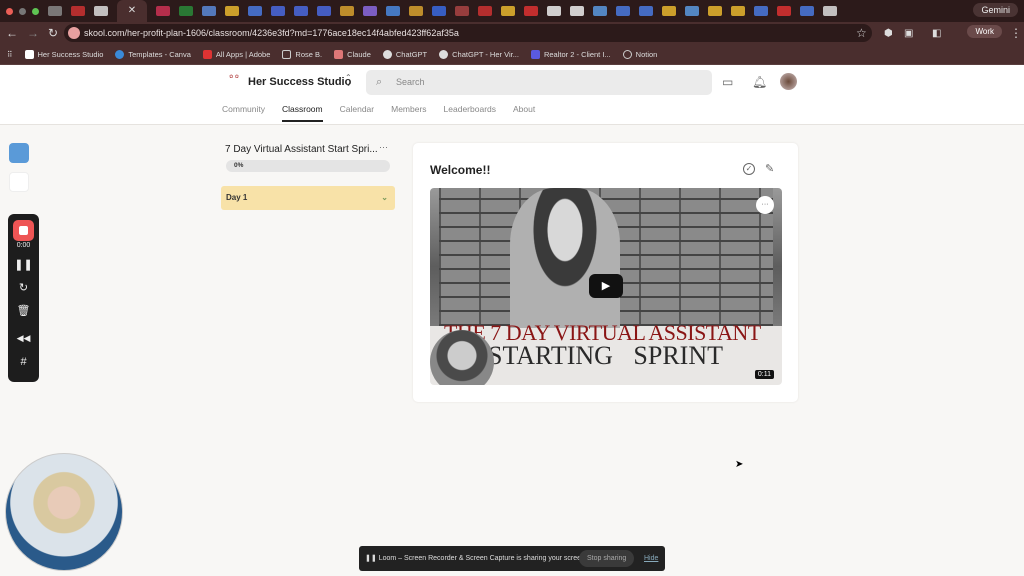 The width and height of the screenshot is (1024, 576). Describe the element at coordinates (357, 113) in the screenshot. I see `tab-calendar: Calendar` at that location.